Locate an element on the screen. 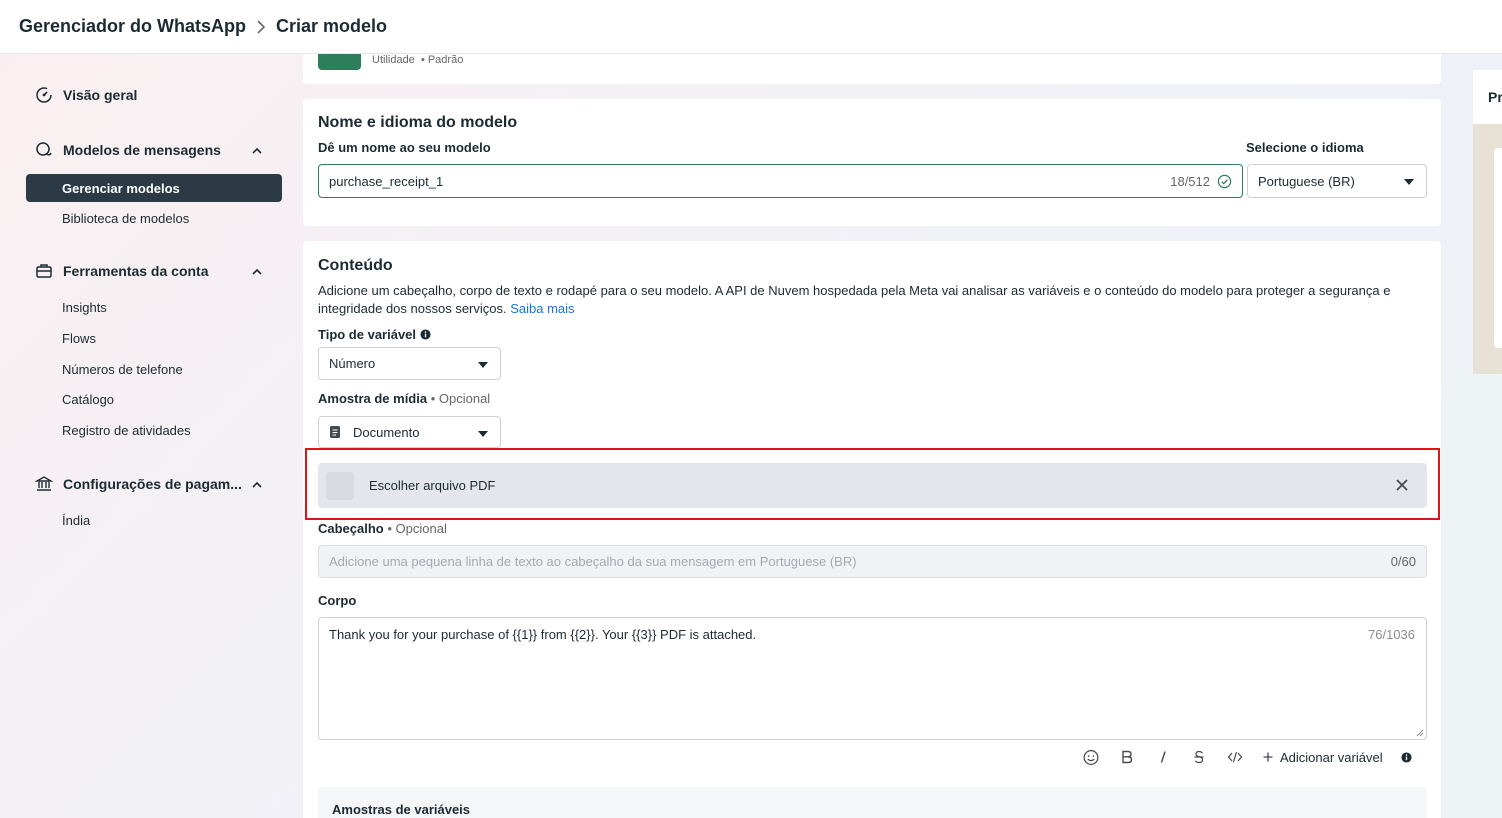 This screenshot has width=1502, height=818. sidebar-item-activity-log: Registro de atividades is located at coordinates (126, 430).